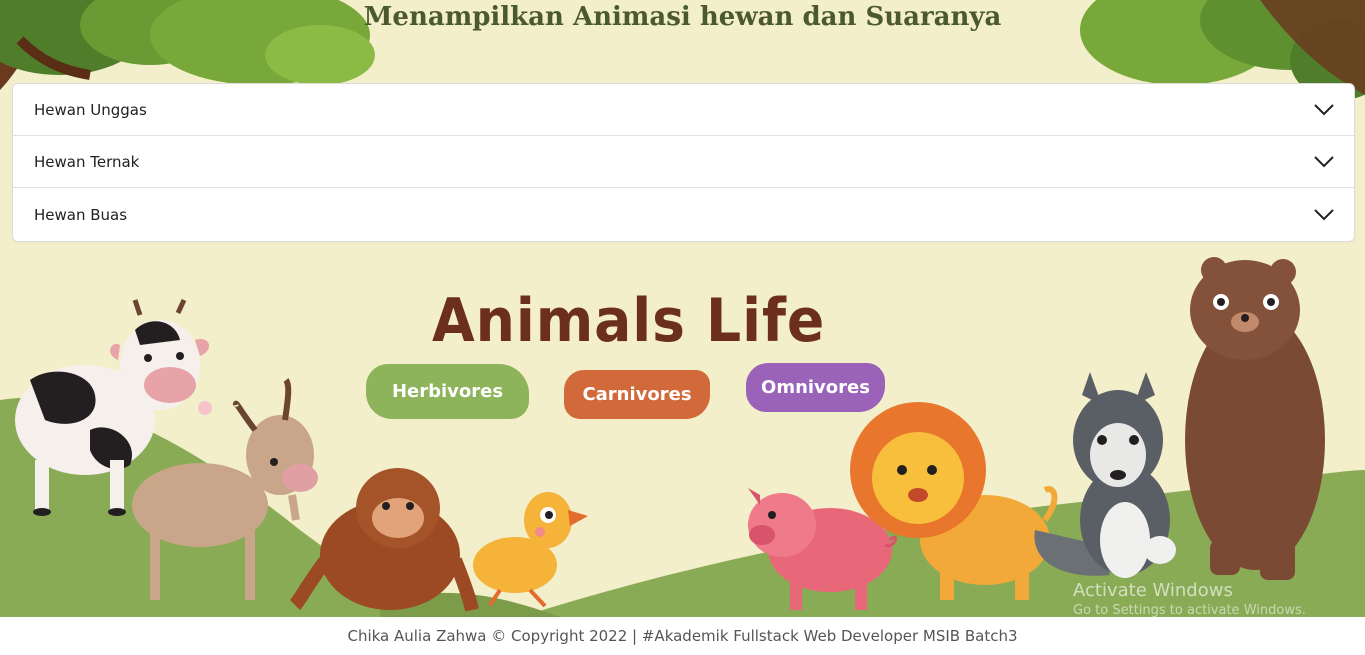  What do you see at coordinates (1105, 475) in the screenshot?
I see `wolf-illustration` at bounding box center [1105, 475].